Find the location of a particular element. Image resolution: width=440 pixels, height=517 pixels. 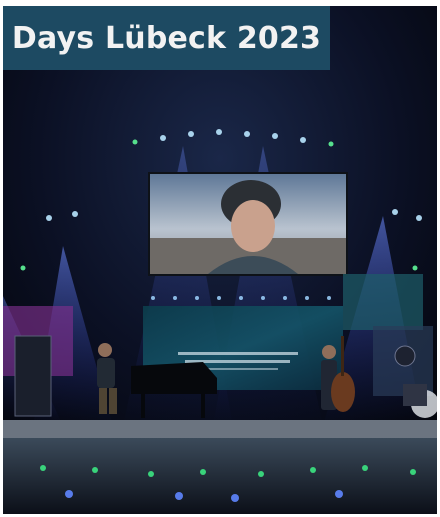

event-title-badge: Days Lübeck 2023 is located at coordinates (166, 38).